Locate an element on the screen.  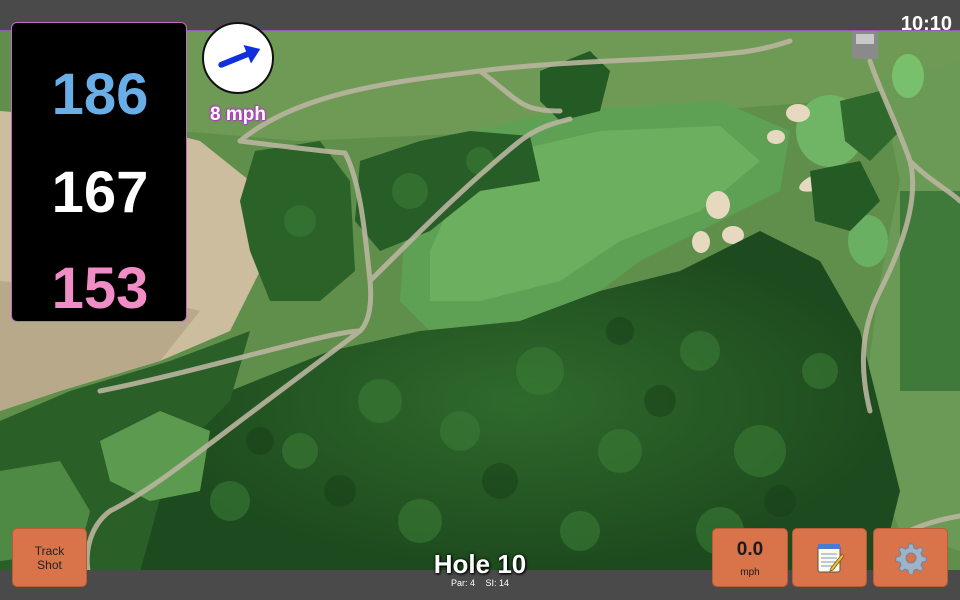
settings-button is located at coordinates (910, 557).